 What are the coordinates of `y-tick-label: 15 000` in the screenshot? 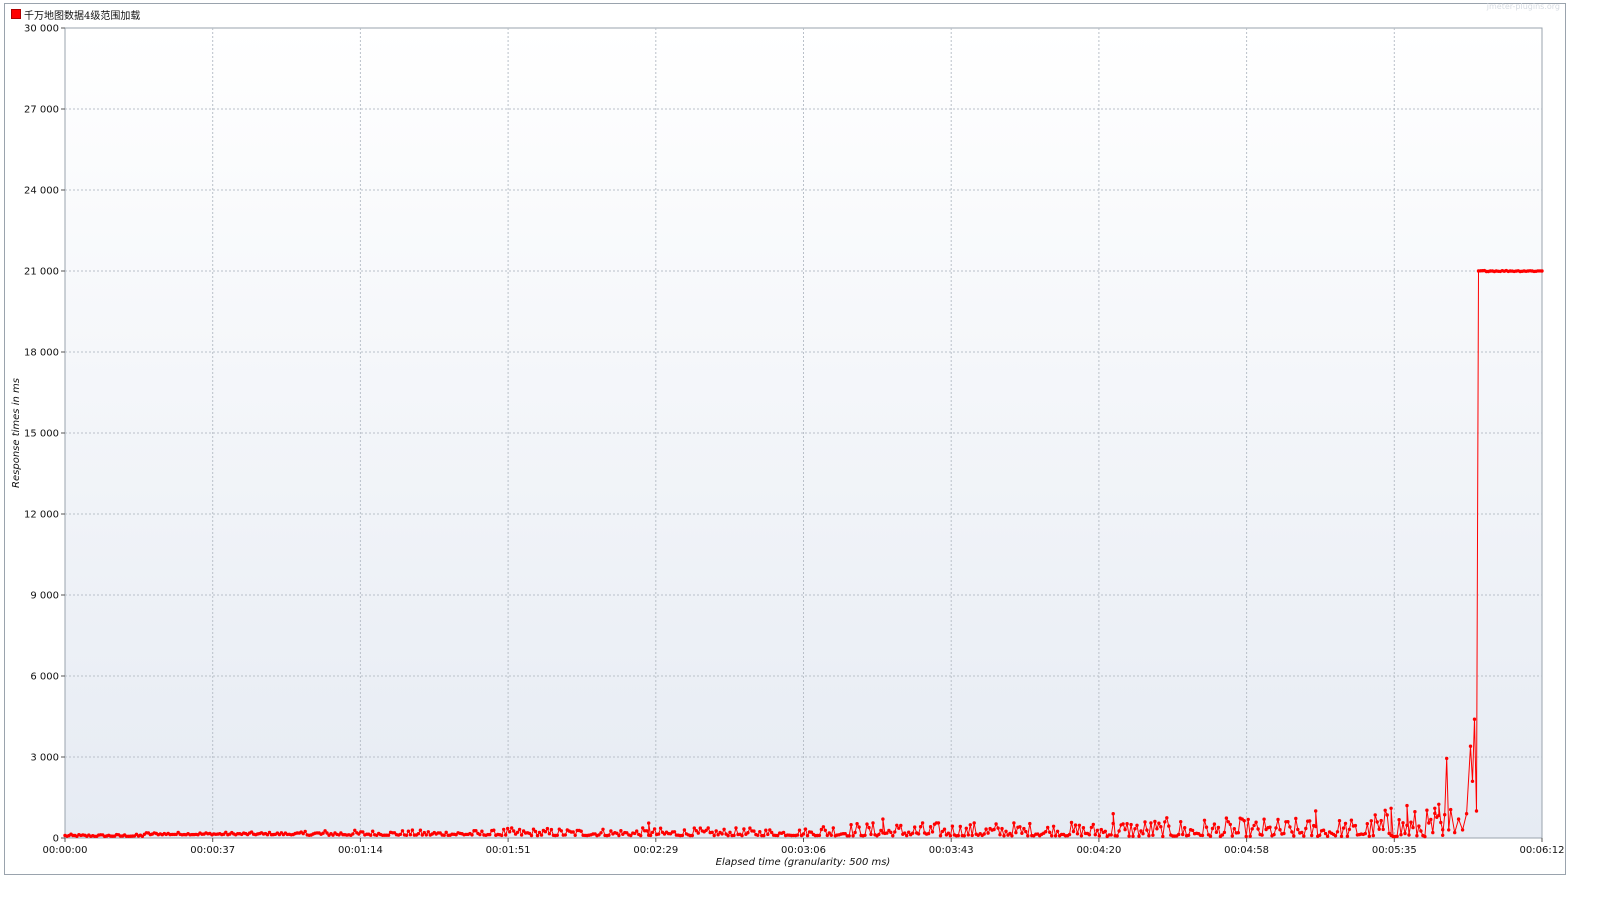 It's located at (41, 434).